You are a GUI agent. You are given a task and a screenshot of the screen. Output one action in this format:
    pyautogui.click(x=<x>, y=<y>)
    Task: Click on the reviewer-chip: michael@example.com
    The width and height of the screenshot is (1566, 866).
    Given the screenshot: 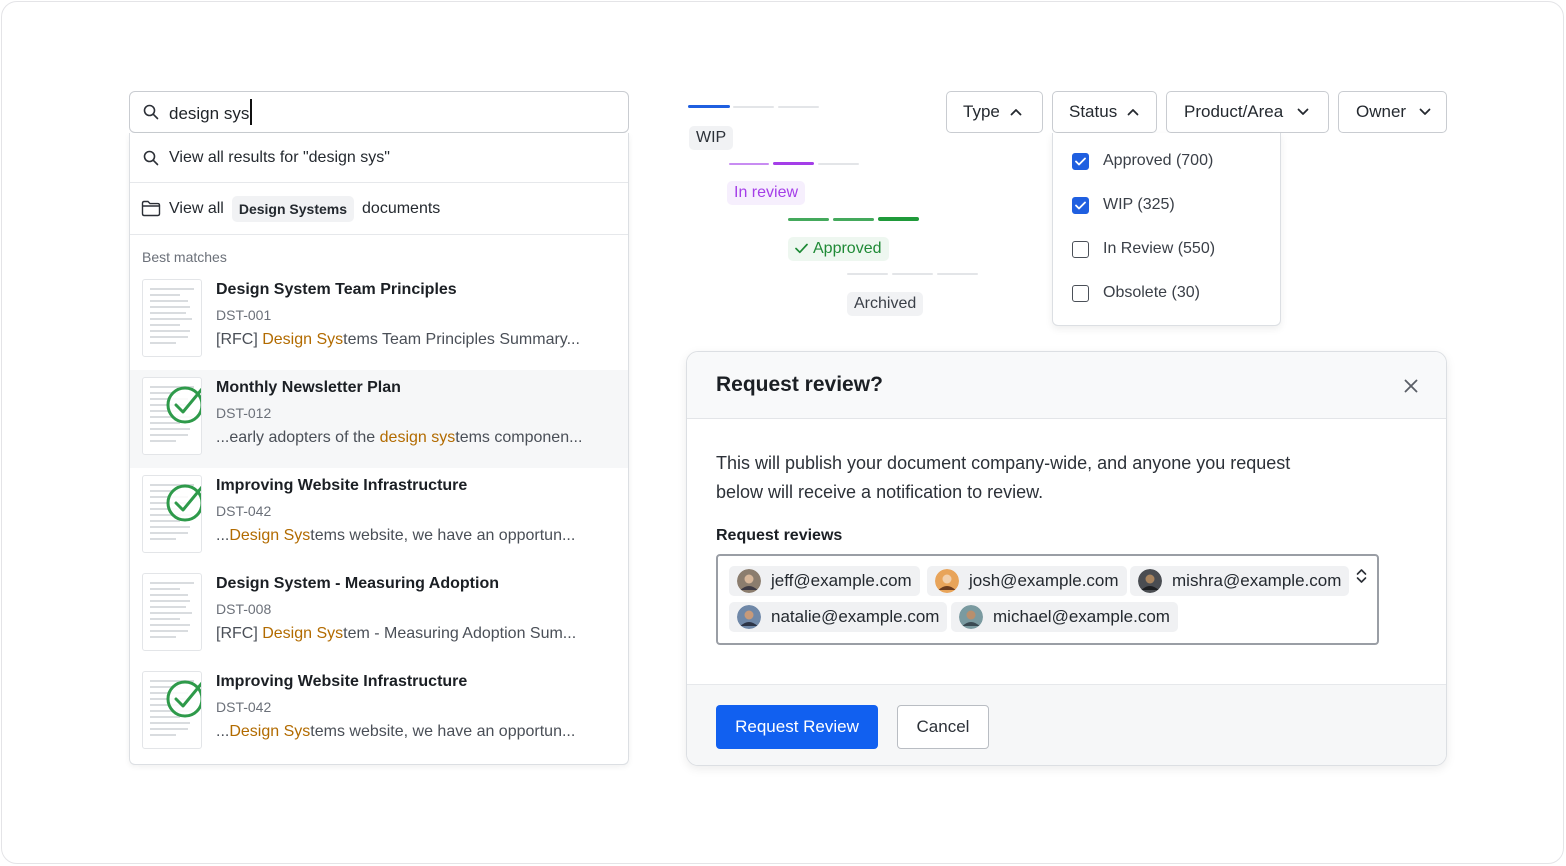 What is the action you would take?
    pyautogui.click(x=1064, y=617)
    